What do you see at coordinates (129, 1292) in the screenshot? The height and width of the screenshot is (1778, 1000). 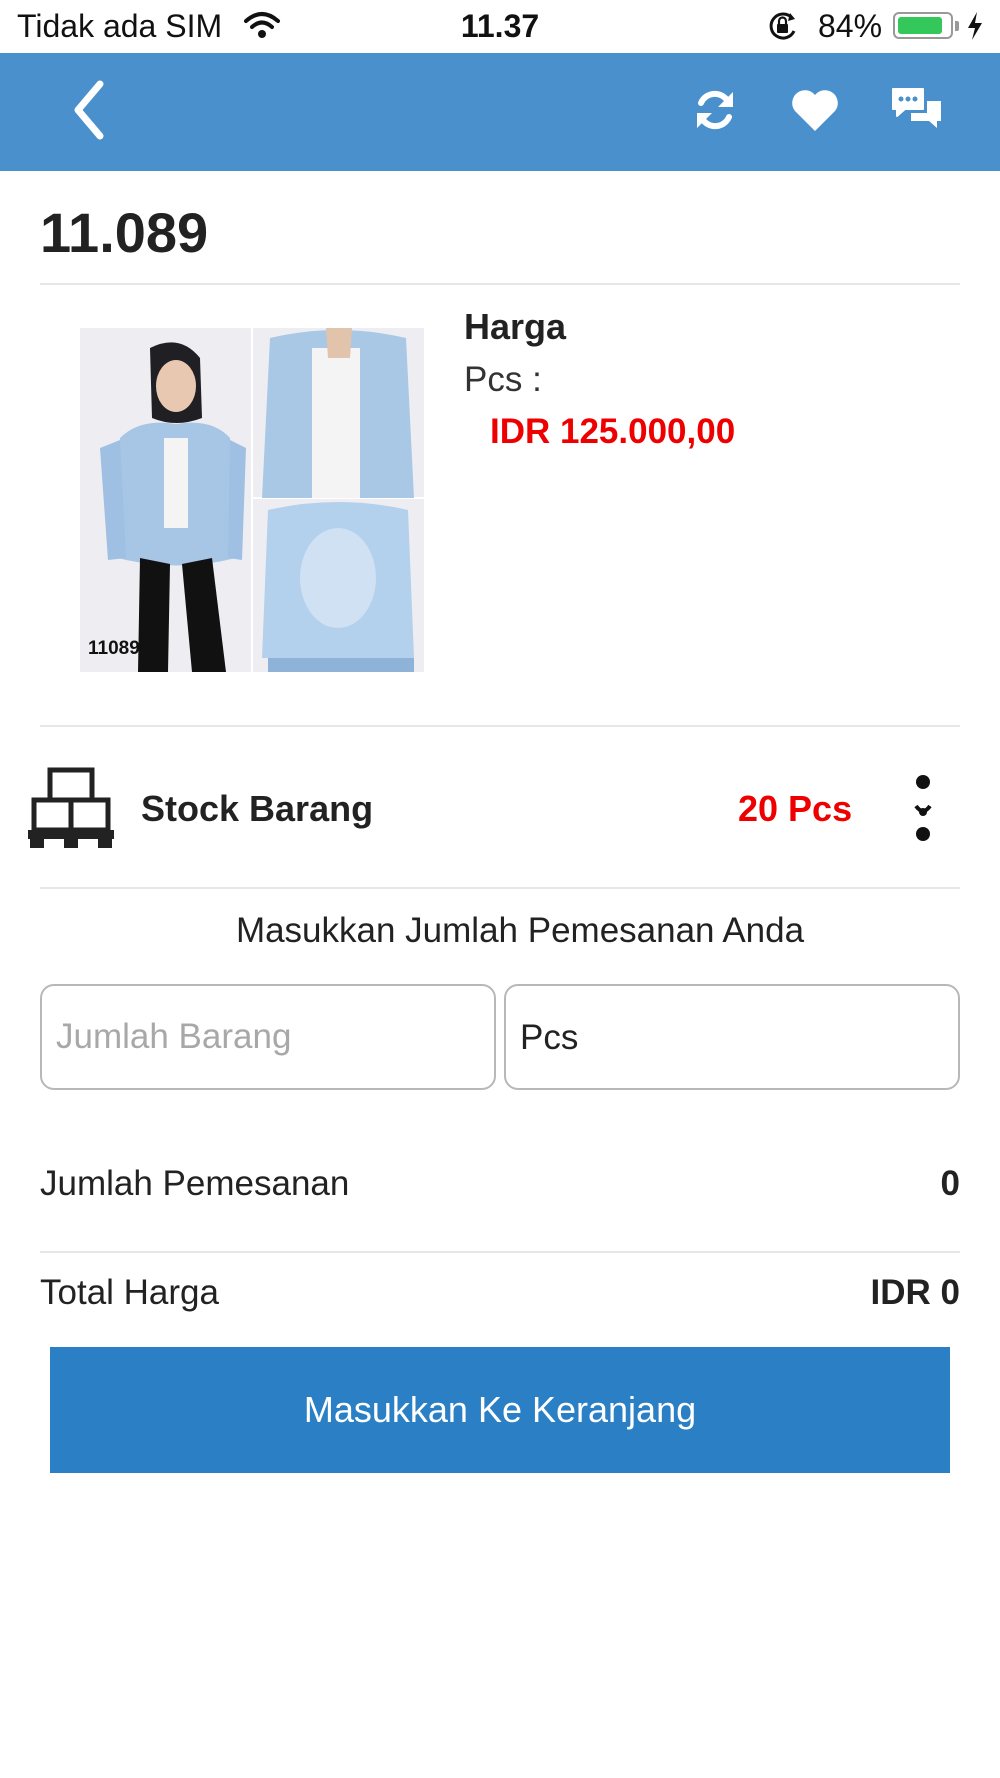 I see `total-price-label: Total Harga` at bounding box center [129, 1292].